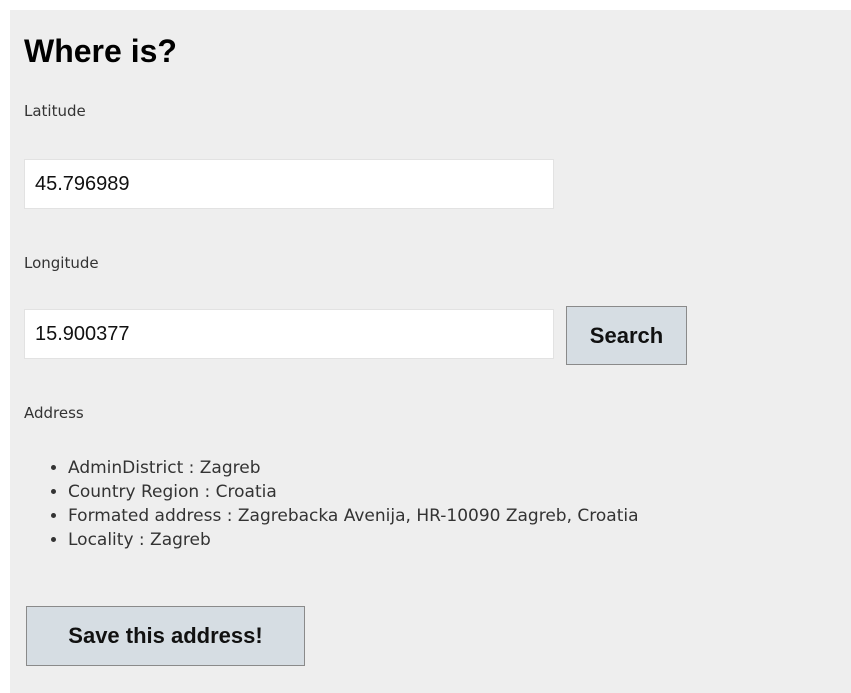  Describe the element at coordinates (353, 492) in the screenshot. I see `address-item-country-region: Country Region : Croatia` at that location.